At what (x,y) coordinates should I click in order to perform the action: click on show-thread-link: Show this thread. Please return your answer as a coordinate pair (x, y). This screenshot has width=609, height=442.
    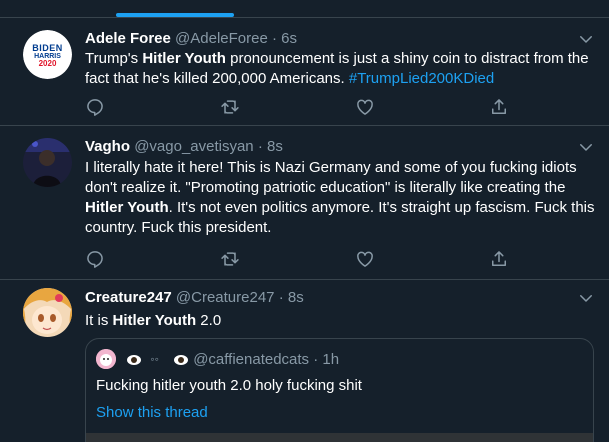
    Looking at the image, I should click on (152, 413).